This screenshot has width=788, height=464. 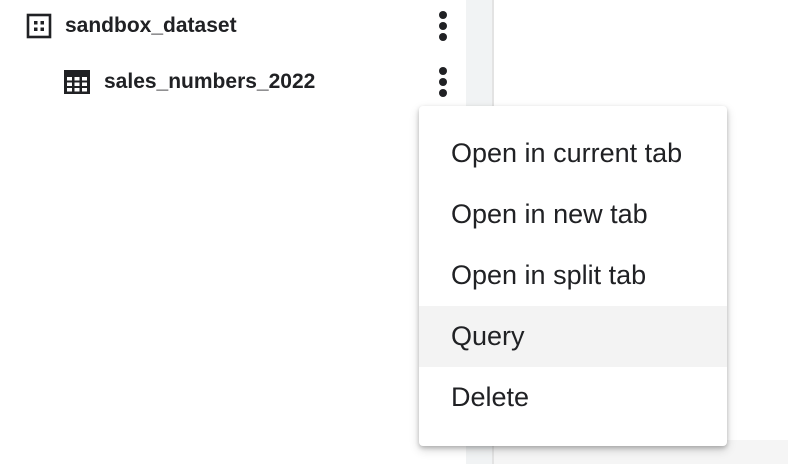 I want to click on dataset-icon, so click(x=39, y=26).